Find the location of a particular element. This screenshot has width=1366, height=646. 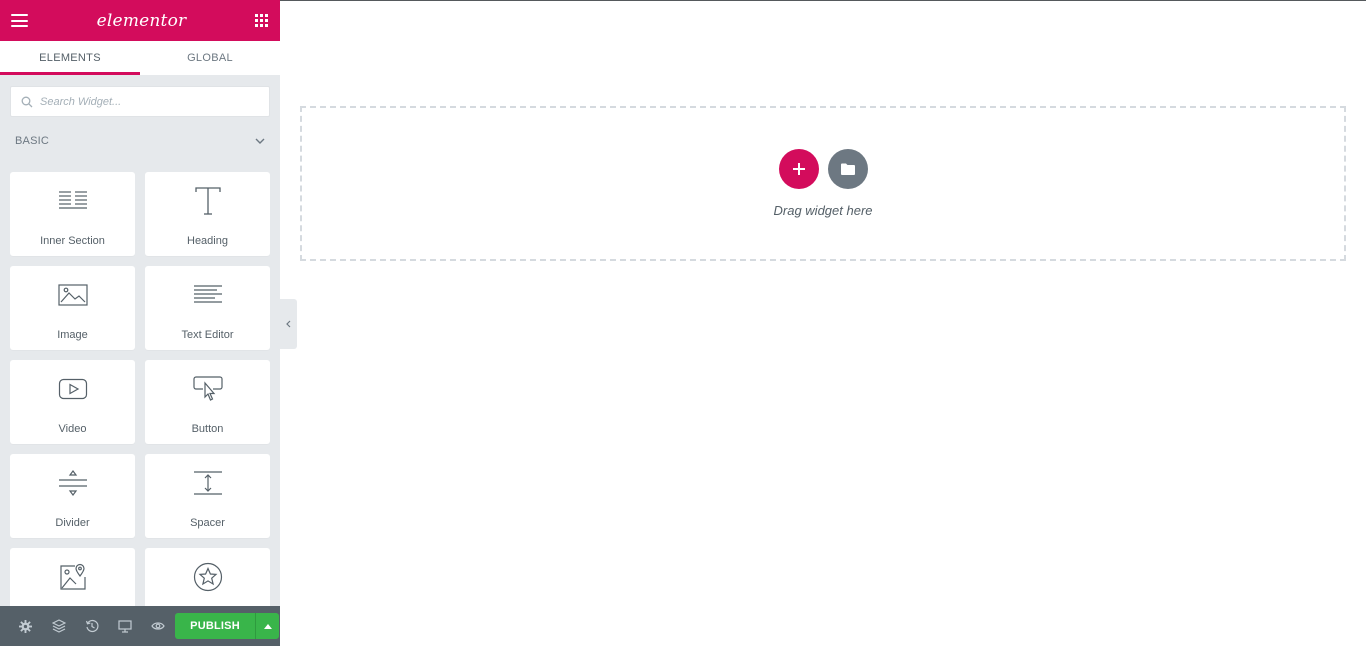

widgets-grid-icon is located at coordinates (261, 20).